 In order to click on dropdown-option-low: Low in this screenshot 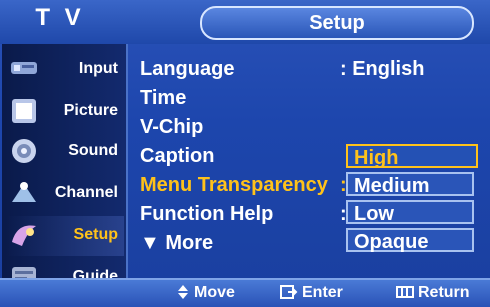, I will do `click(410, 212)`.